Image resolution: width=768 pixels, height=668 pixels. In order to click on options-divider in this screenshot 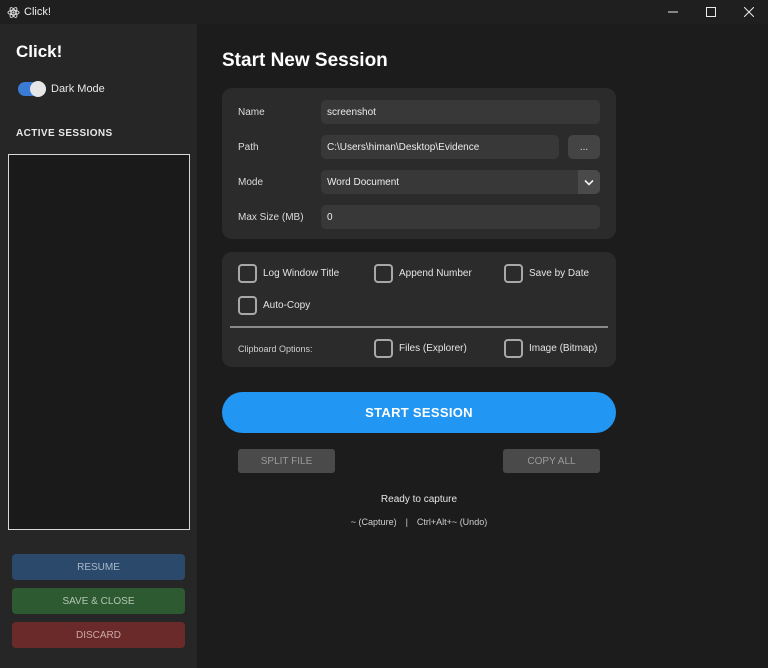, I will do `click(419, 327)`.